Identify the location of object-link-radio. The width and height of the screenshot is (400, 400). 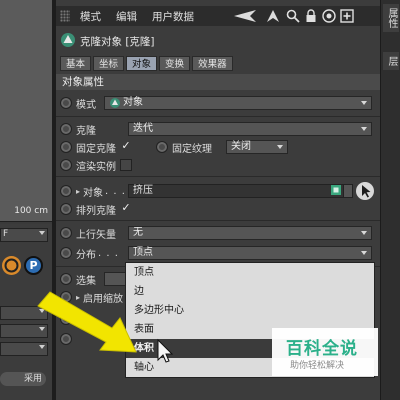
(66, 191).